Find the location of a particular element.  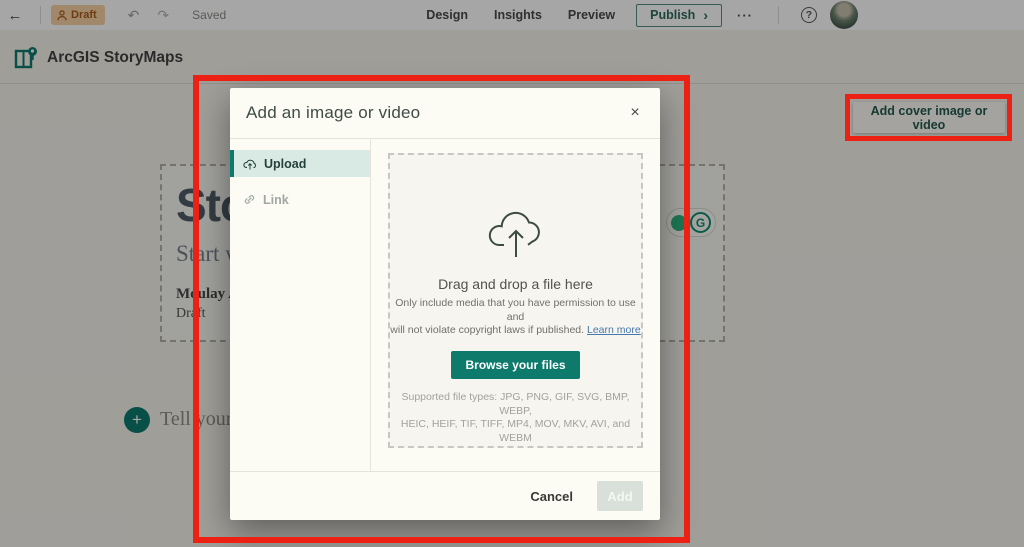

modal-footer: Cancel Add is located at coordinates (445, 495).